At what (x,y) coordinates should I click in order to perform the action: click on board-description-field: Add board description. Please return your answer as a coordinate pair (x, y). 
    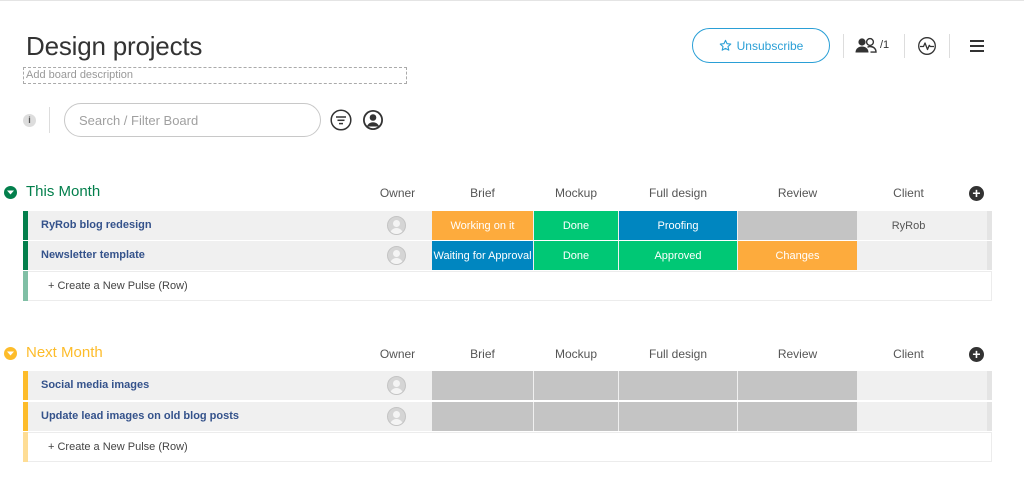
    Looking at the image, I should click on (215, 75).